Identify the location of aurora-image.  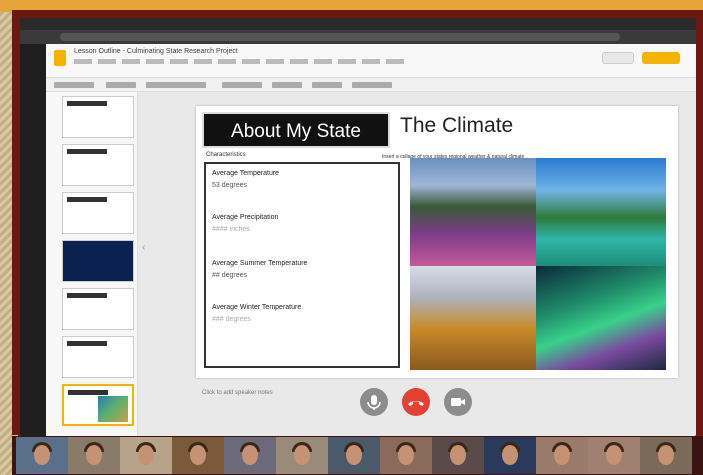
(601, 318).